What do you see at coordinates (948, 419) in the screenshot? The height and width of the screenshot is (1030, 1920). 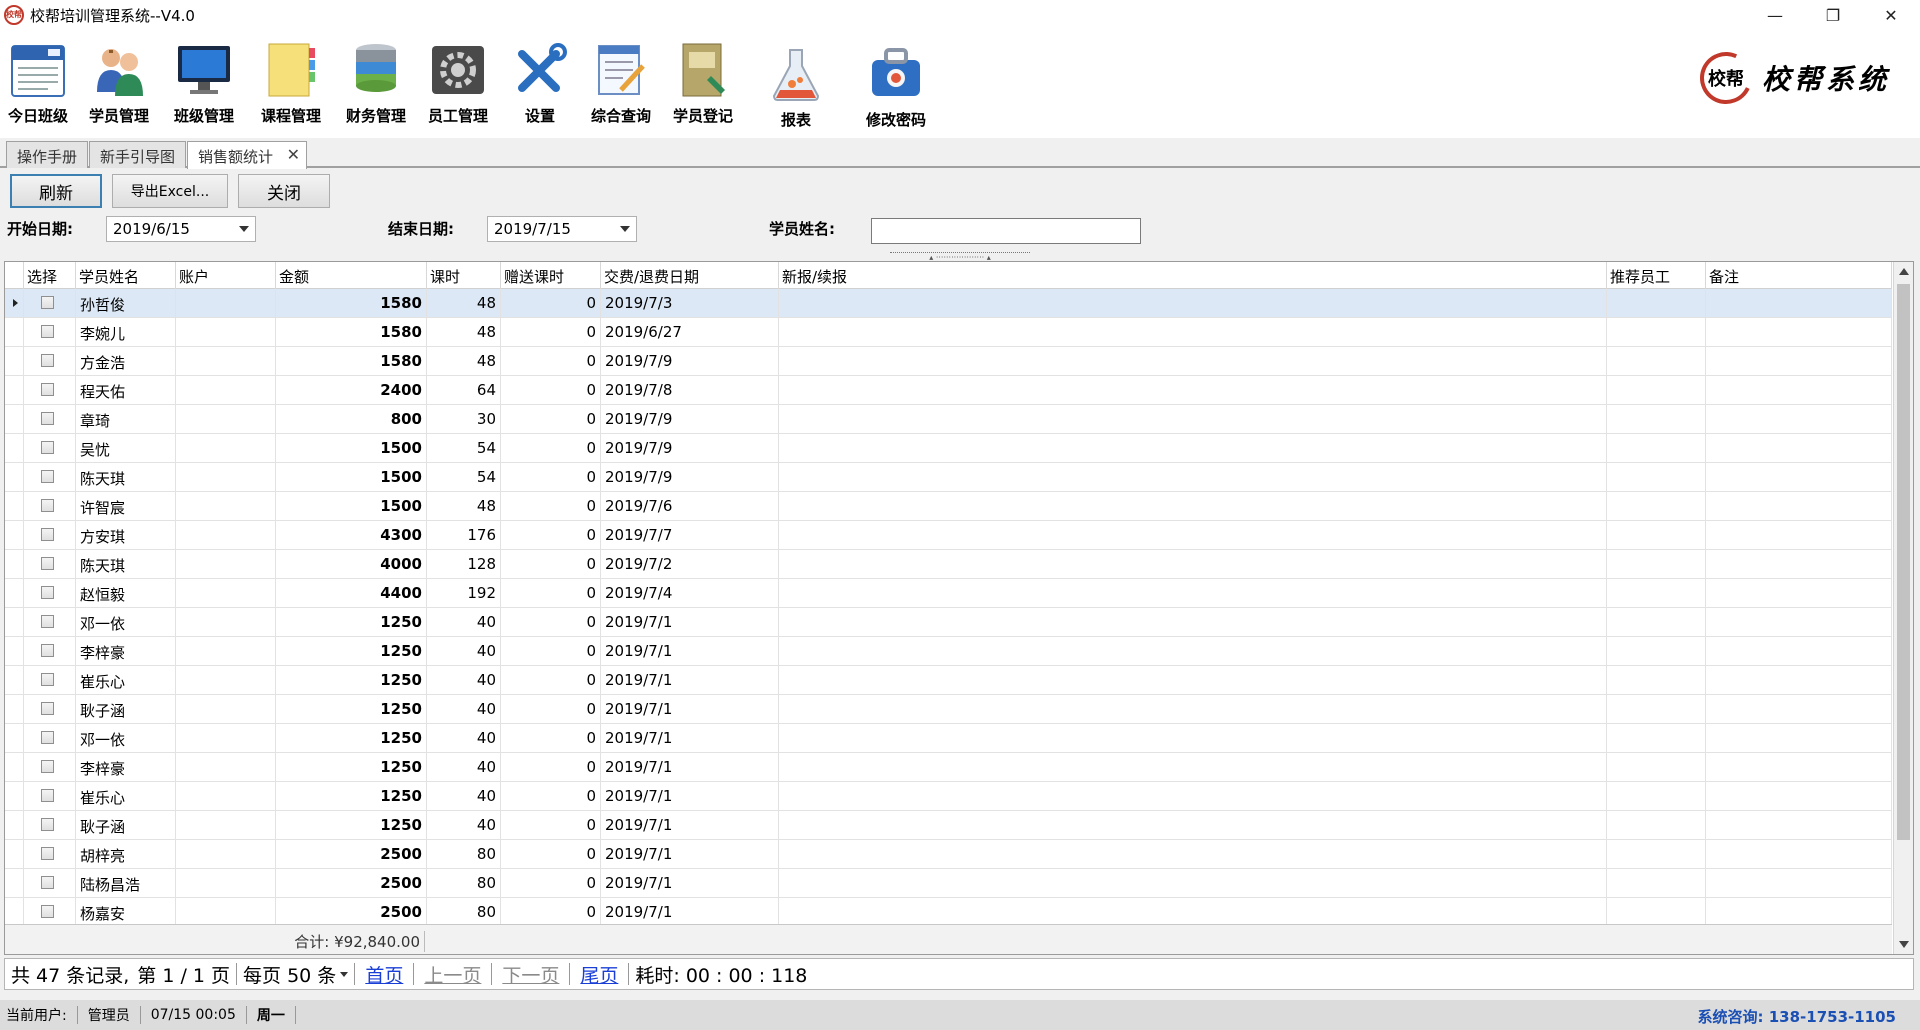 I see `table-row: 章琦 800 30 0 2019/7/9` at bounding box center [948, 419].